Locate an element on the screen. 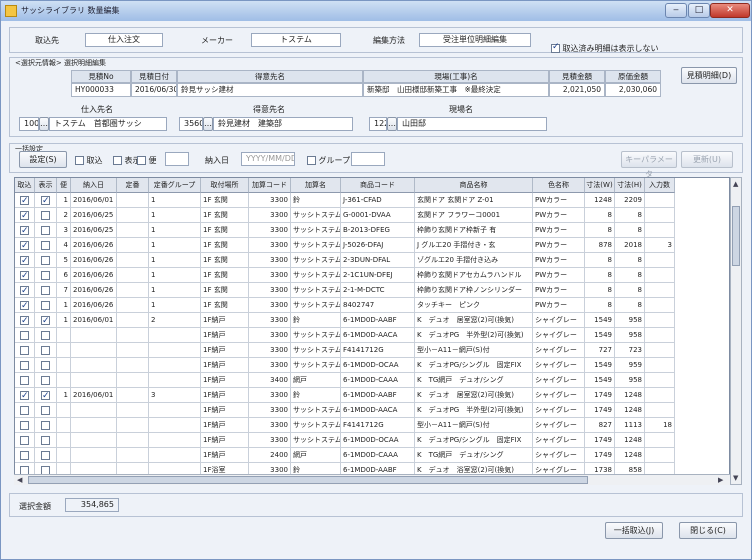 The image size is (752, 560). cell-flight is located at coordinates (64, 455).